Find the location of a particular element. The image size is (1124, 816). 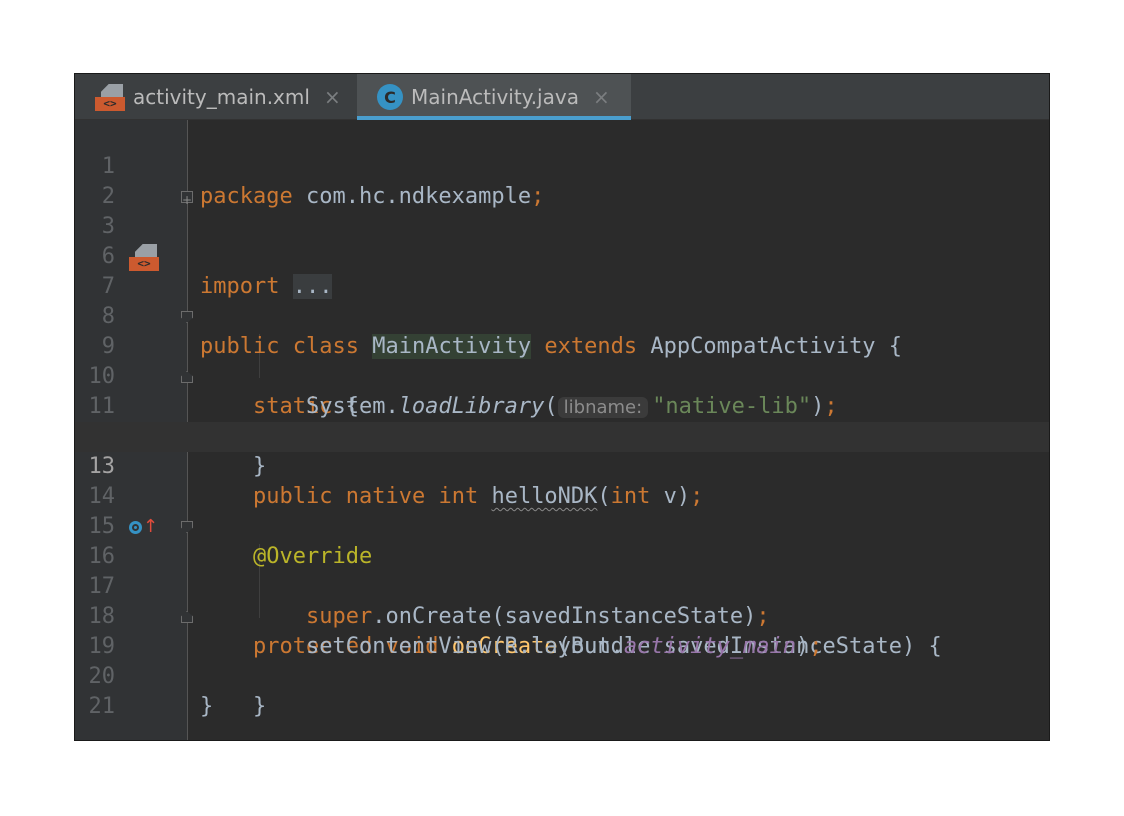

code-line: 20 } is located at coordinates (562, 675).